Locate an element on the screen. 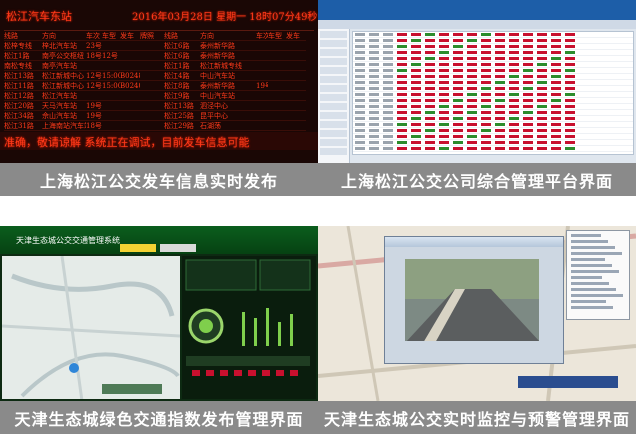 The width and height of the screenshot is (636, 434). led-cell: 松江13路 is located at coordinates (182, 106).